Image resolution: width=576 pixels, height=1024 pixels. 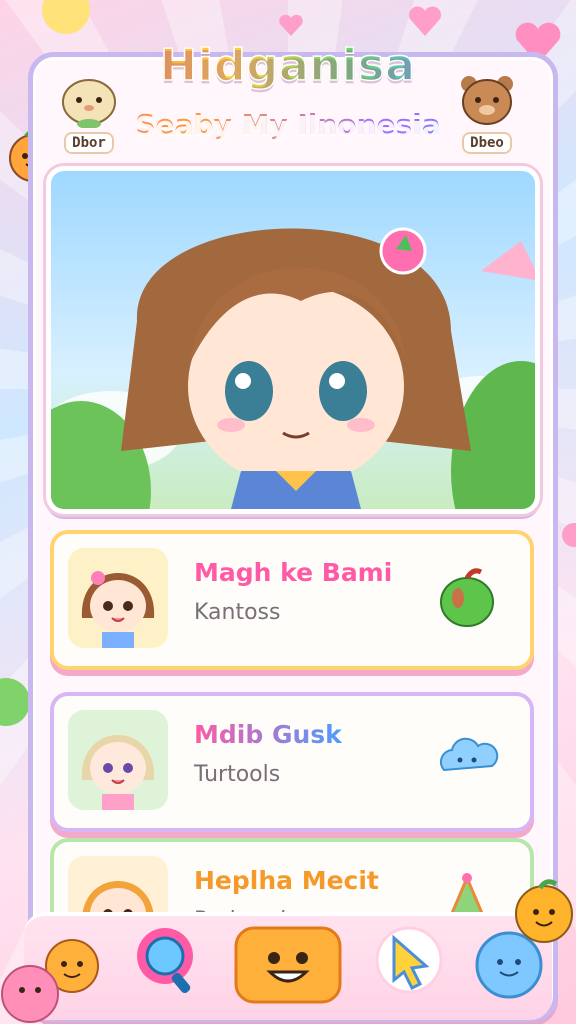 What do you see at coordinates (30, 994) in the screenshot?
I see `pink-blob-decoration` at bounding box center [30, 994].